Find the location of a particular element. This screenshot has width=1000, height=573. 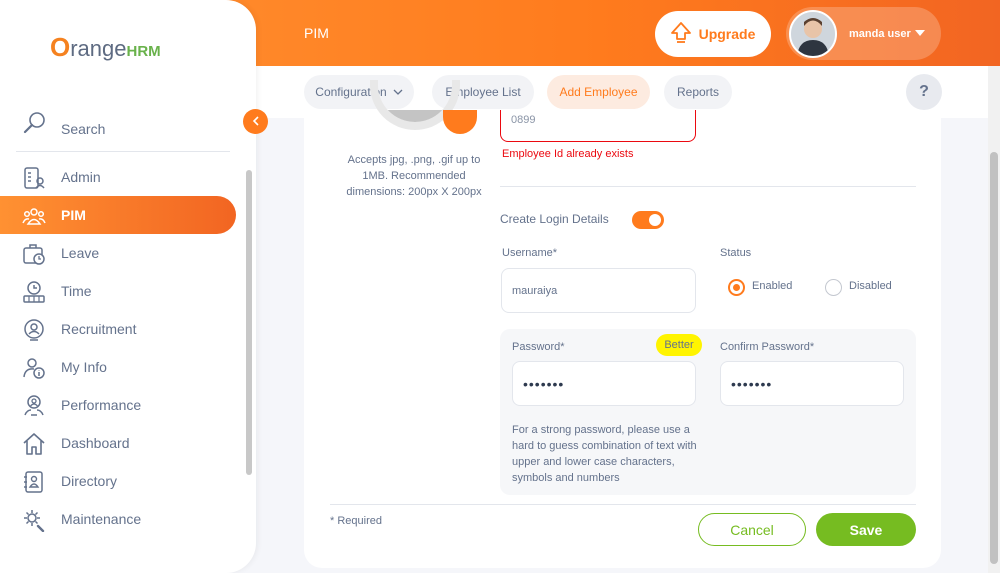

sidebar-search: Search is located at coordinates (123, 129).